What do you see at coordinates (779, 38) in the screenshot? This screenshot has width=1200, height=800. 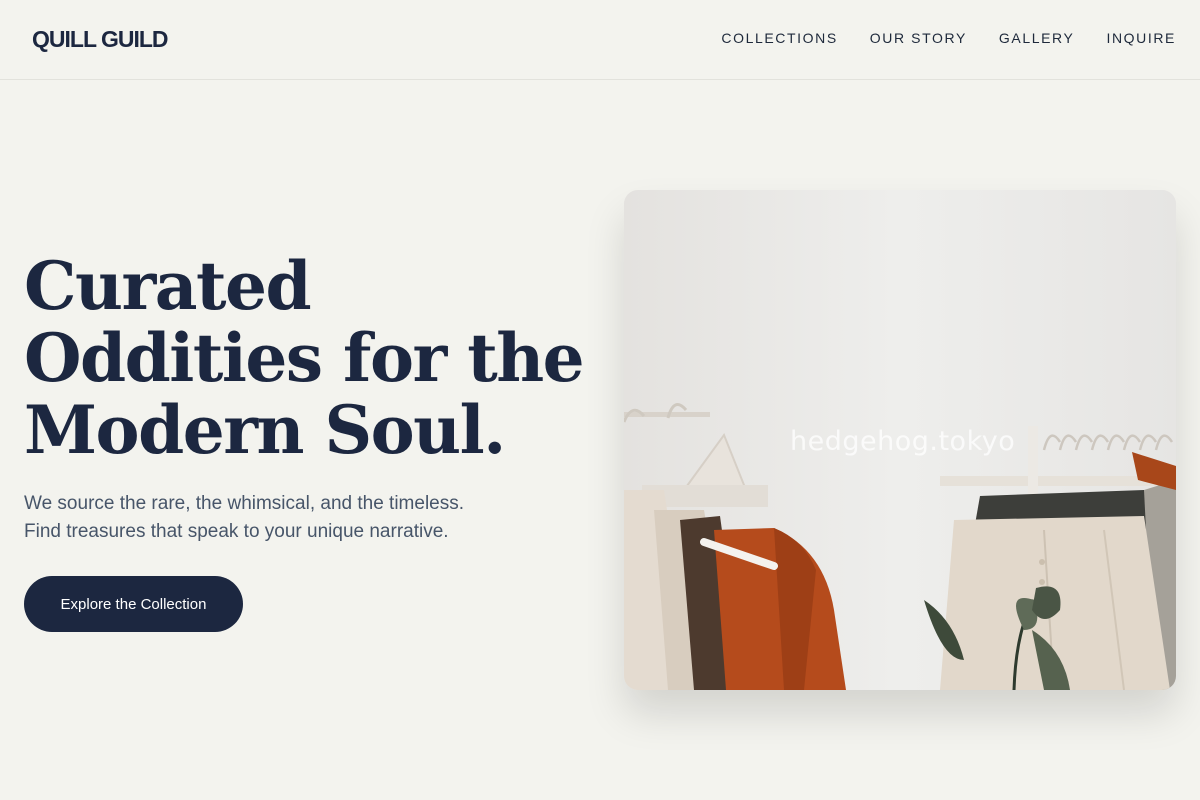 I see `nav-link-collections: COLLECTIONS` at bounding box center [779, 38].